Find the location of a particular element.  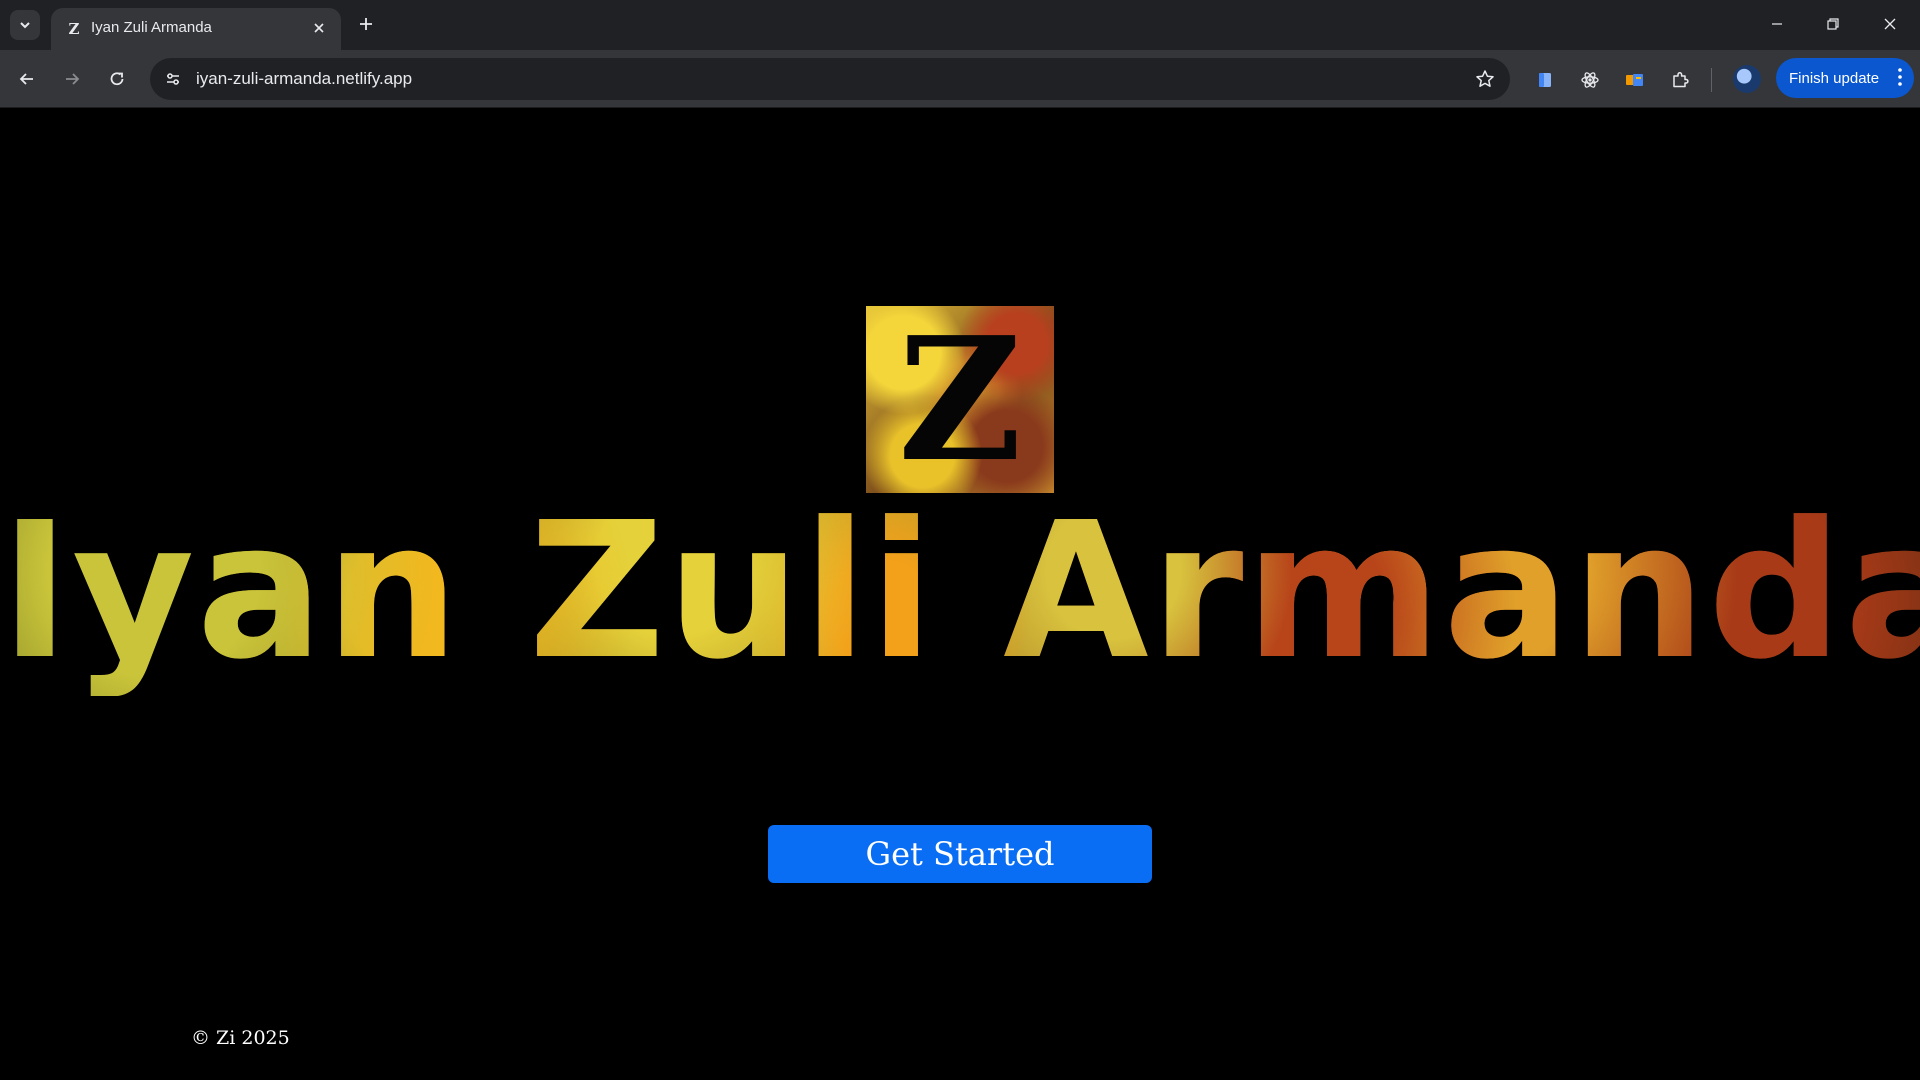

profile-avatar is located at coordinates (1747, 79).